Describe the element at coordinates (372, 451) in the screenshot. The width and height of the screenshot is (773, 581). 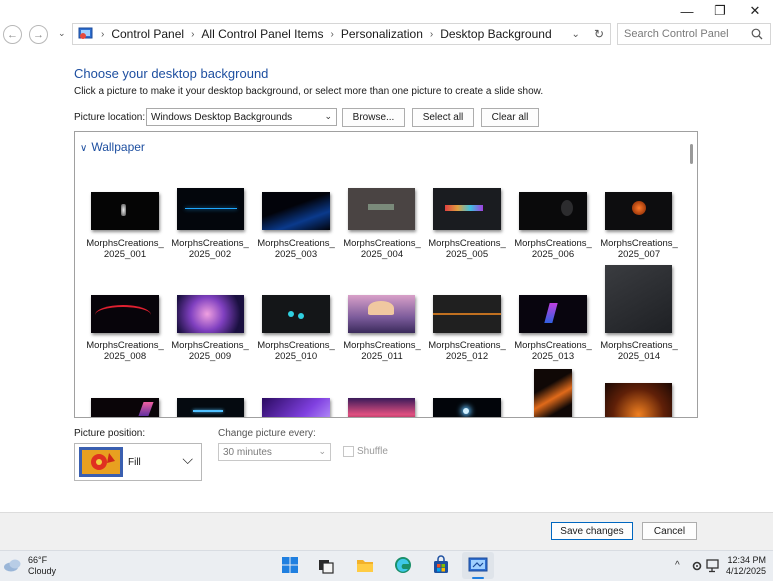
I see `shuffle-label: Shuffle` at that location.